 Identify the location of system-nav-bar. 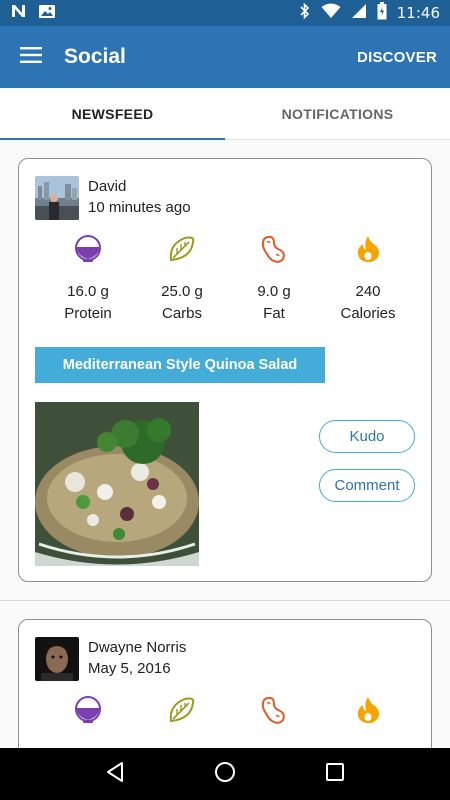
(225, 774).